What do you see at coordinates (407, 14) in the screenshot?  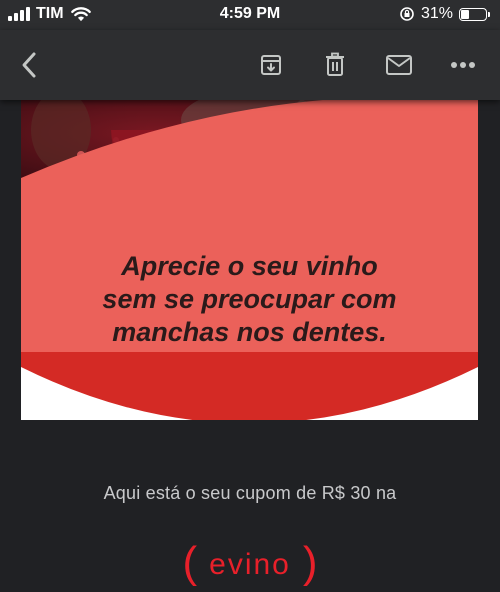 I see `rotation-lock-icon` at bounding box center [407, 14].